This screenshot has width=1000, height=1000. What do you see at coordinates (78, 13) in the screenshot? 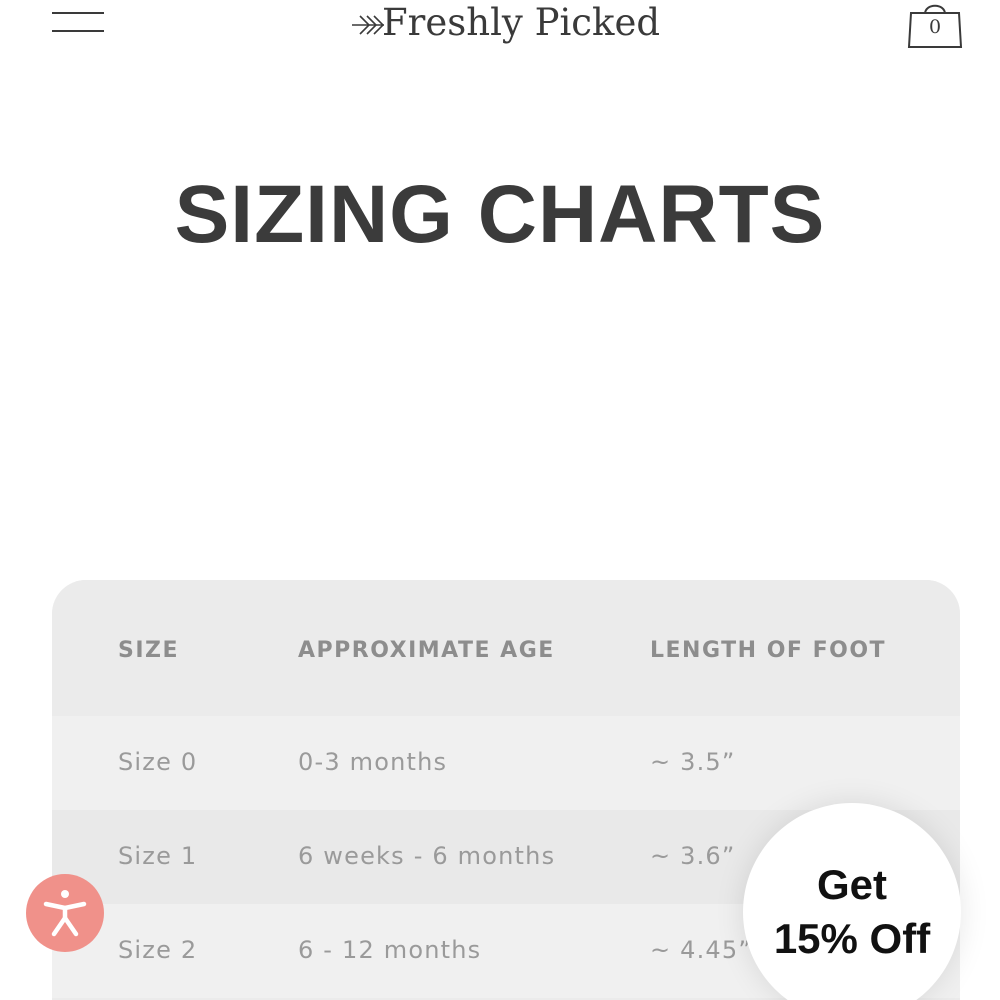
I see `hamburger-menu-icon` at bounding box center [78, 13].